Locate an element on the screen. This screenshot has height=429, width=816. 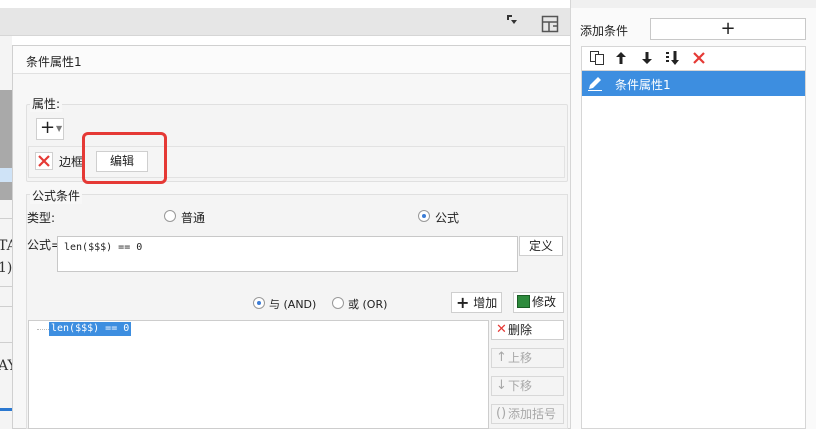
define-button: 定义 is located at coordinates (541, 246).